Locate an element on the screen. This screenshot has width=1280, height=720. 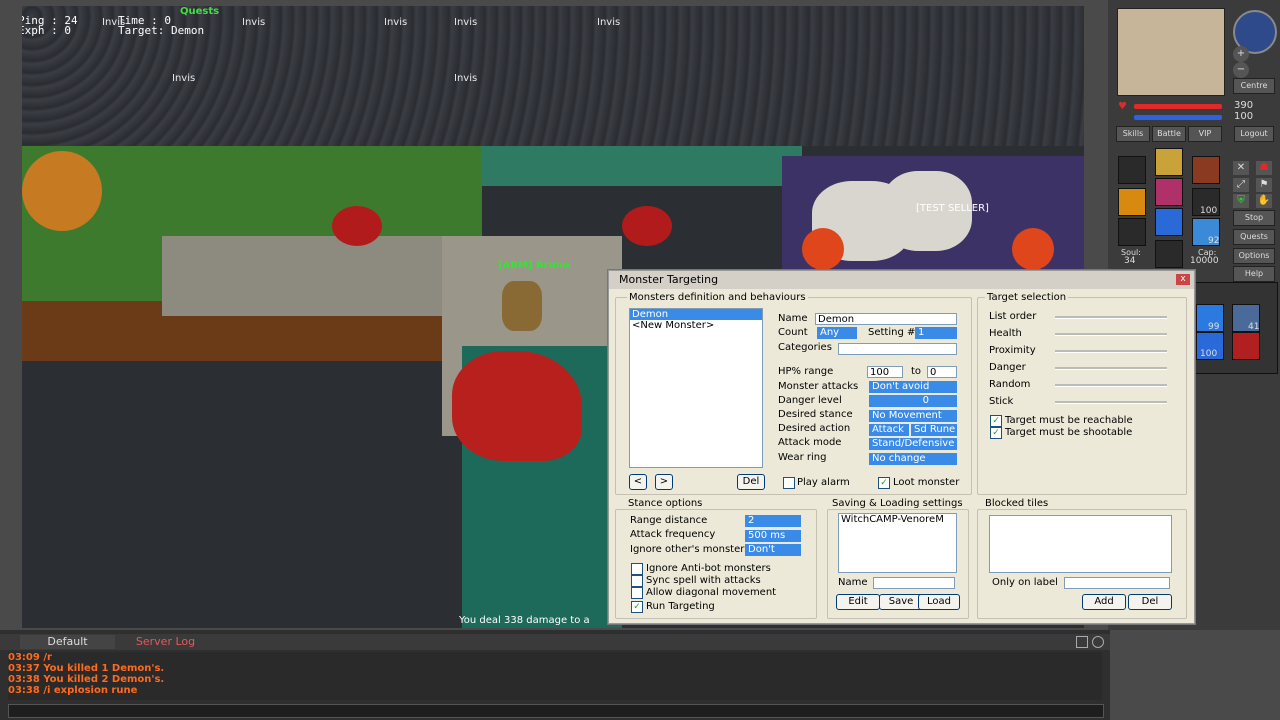
tab-default: Default is located at coordinates (67, 642).